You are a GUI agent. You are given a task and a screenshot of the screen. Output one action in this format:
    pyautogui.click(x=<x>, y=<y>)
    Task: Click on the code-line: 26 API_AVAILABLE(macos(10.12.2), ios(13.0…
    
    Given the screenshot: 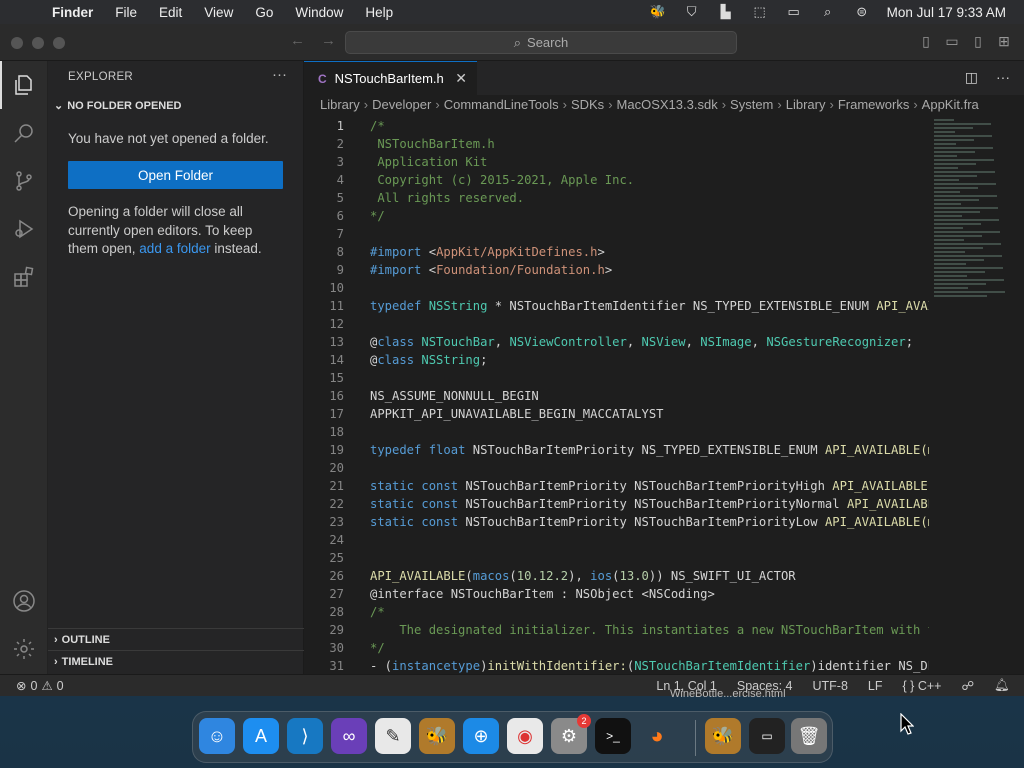 What is the action you would take?
    pyautogui.click(x=616, y=576)
    